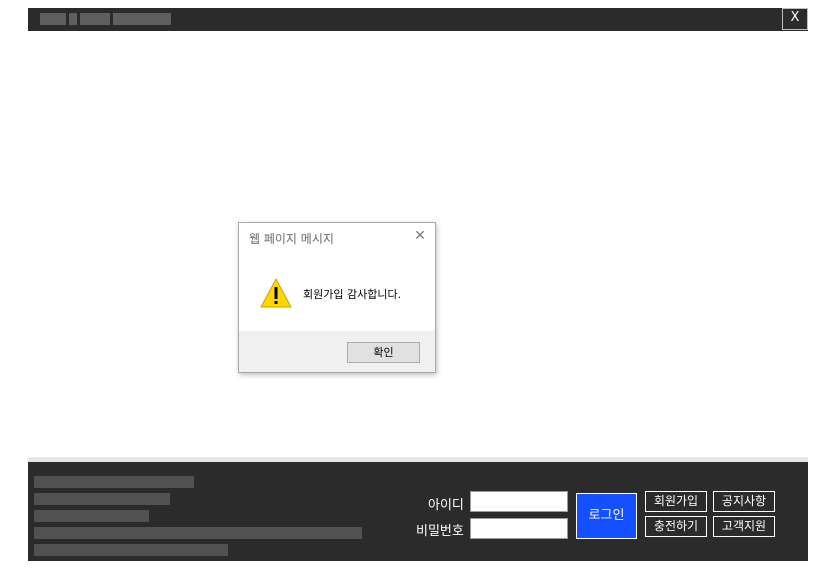 The width and height of the screenshot is (829, 579). I want to click on charge-button: 충전하기, so click(676, 526).